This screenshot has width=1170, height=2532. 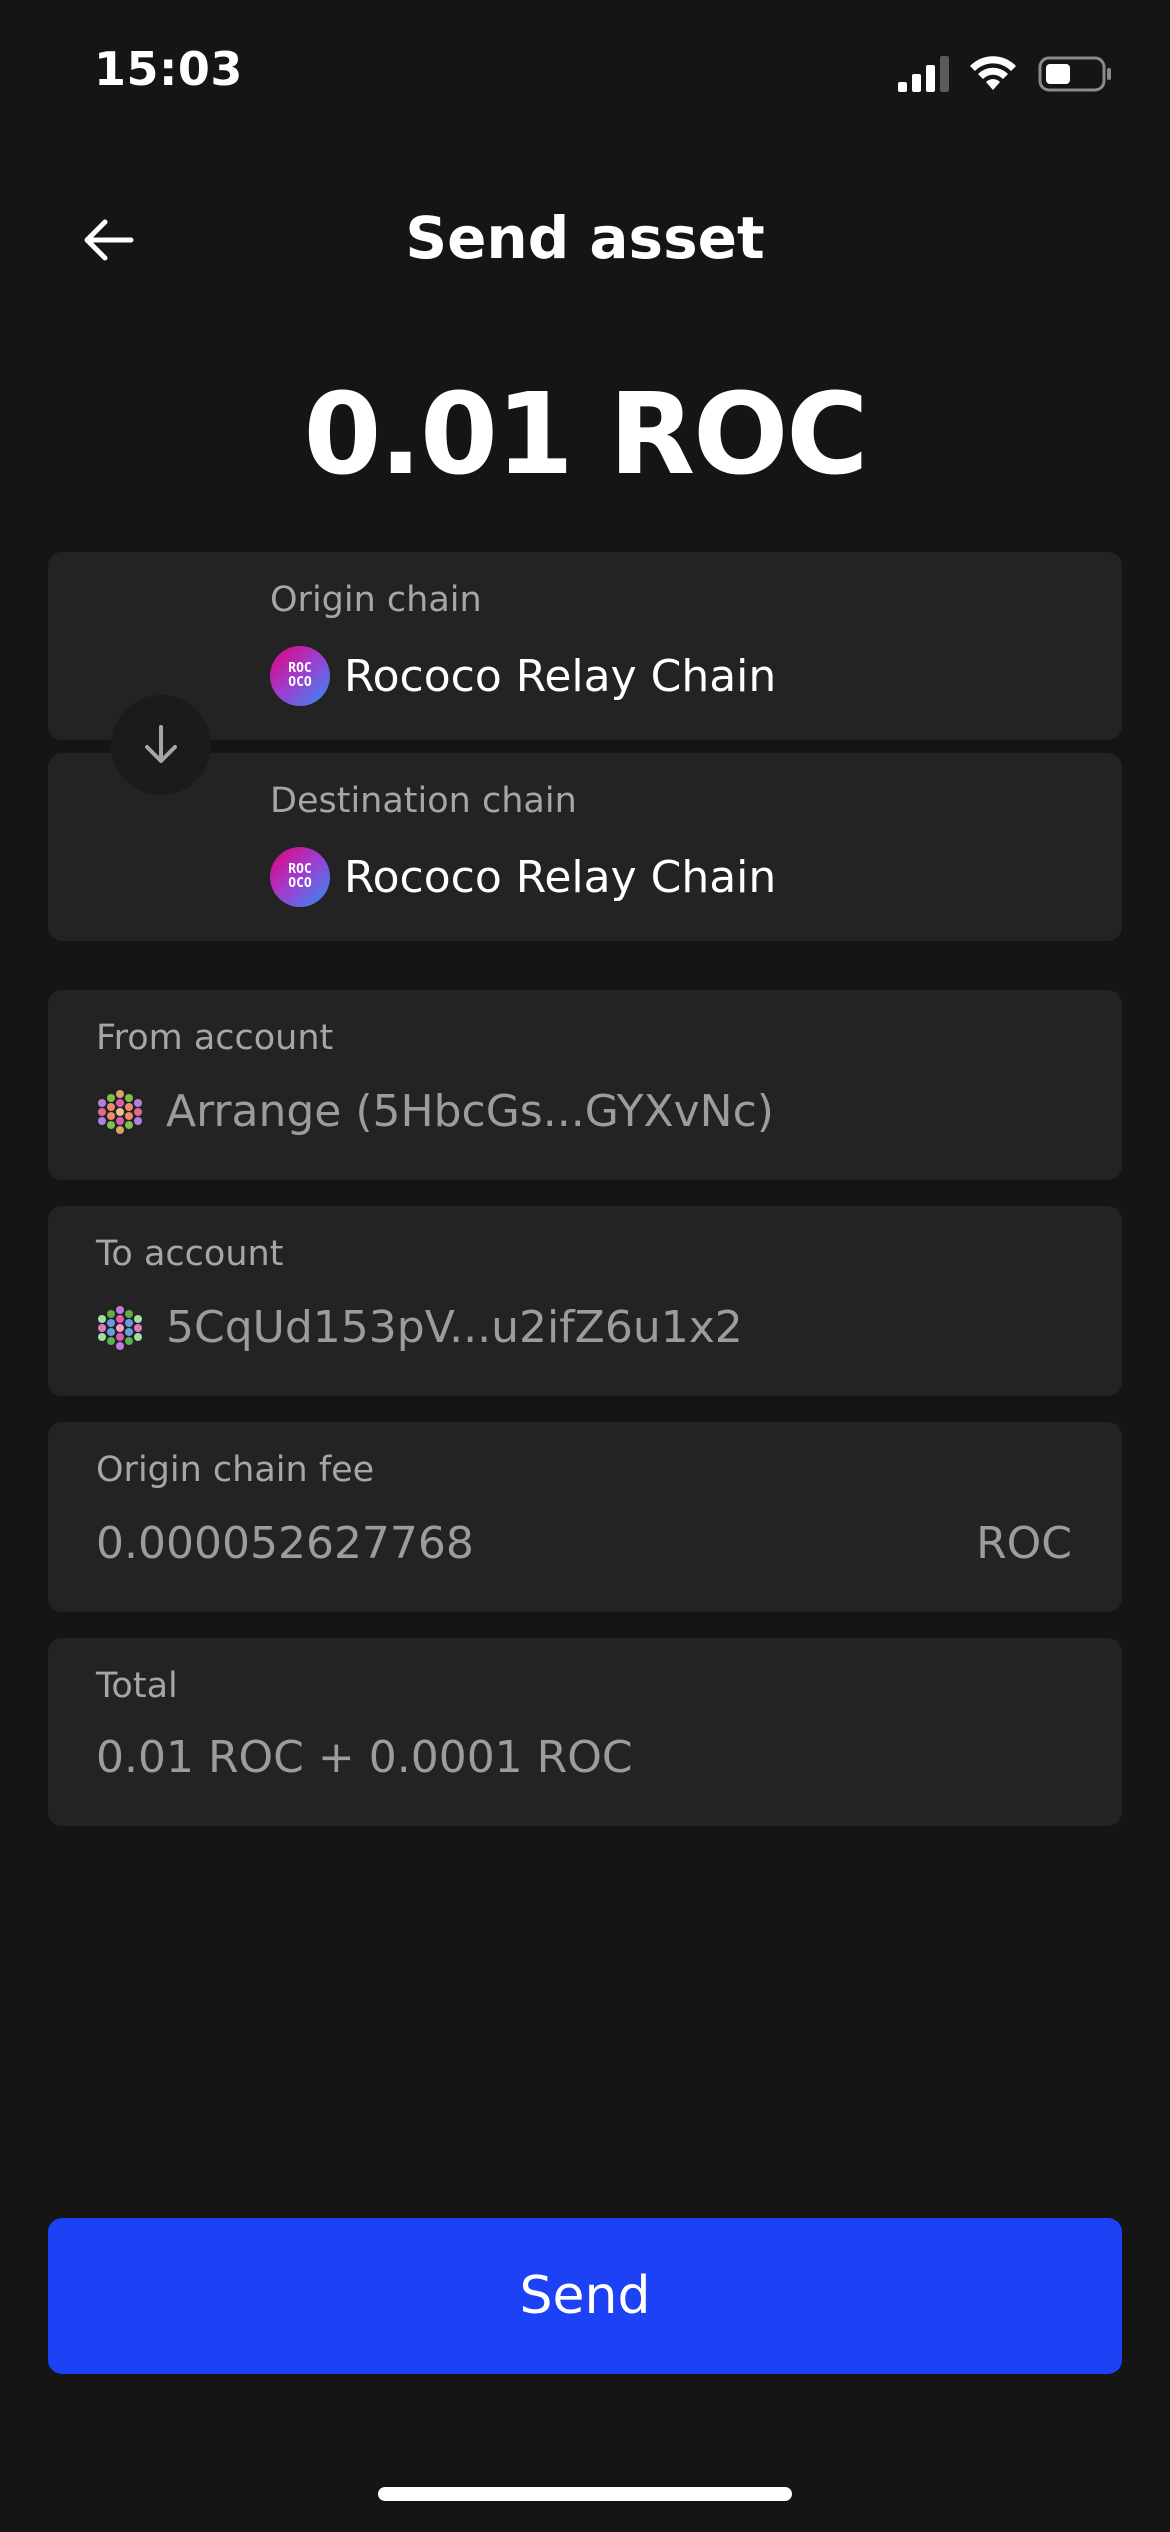 I want to click on status-time: 15:03, so click(x=168, y=69).